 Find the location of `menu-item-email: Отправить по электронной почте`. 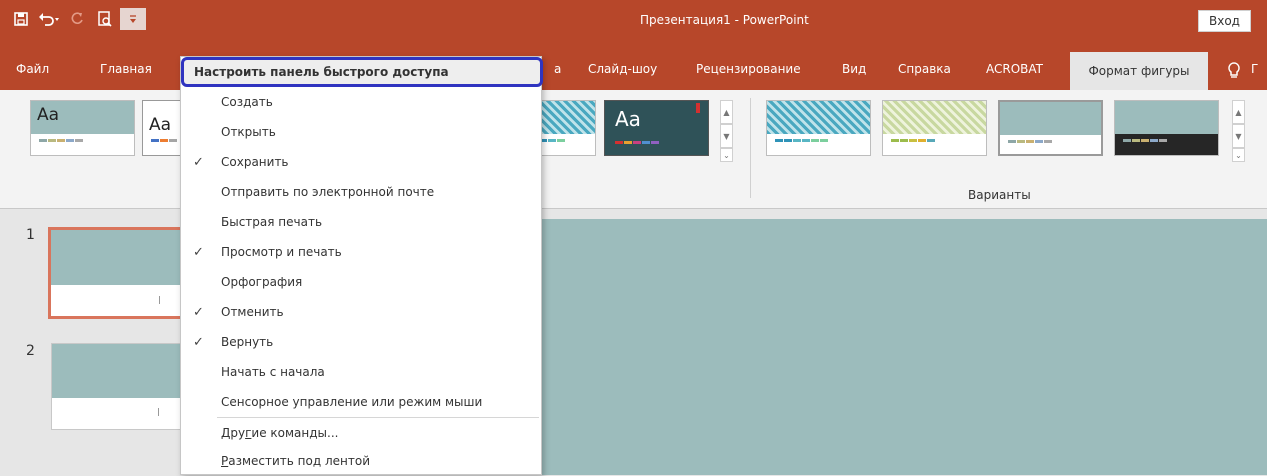

menu-item-email: Отправить по электронной почте is located at coordinates (361, 192).